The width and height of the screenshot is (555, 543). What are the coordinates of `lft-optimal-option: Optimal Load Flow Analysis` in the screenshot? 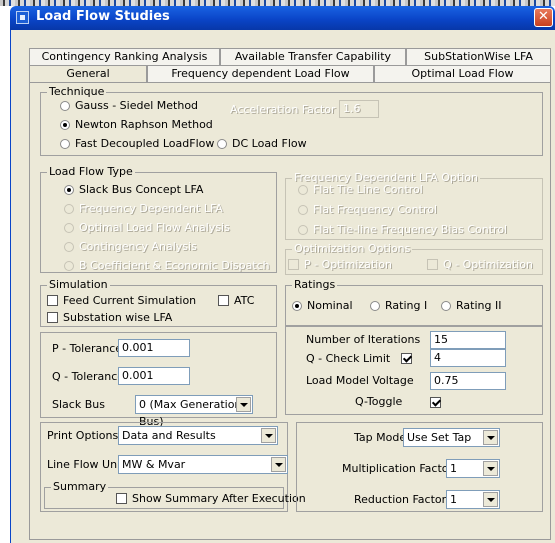 It's located at (147, 228).